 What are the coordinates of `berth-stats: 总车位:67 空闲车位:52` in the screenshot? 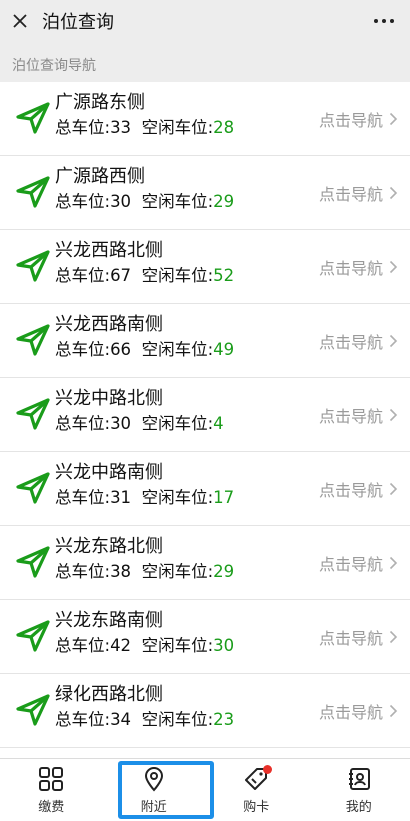 It's located at (144, 276).